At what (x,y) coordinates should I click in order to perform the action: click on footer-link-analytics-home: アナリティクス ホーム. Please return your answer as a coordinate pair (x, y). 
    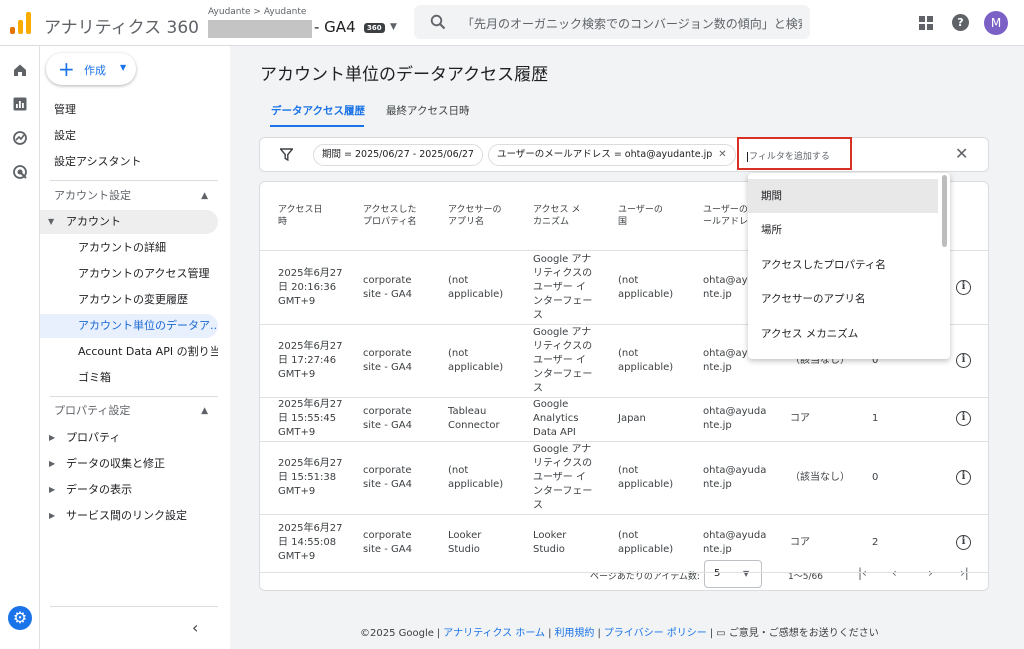
    Looking at the image, I should click on (494, 633).